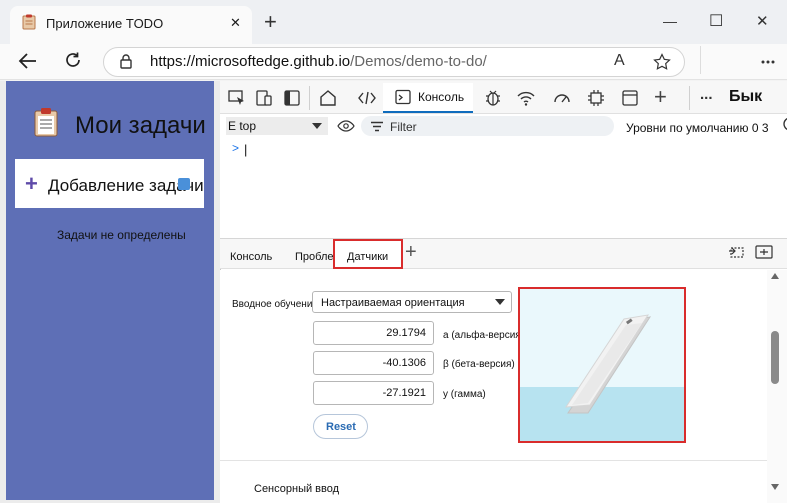 The width and height of the screenshot is (787, 503). Describe the element at coordinates (367, 98) in the screenshot. I see `elements-icon` at that location.